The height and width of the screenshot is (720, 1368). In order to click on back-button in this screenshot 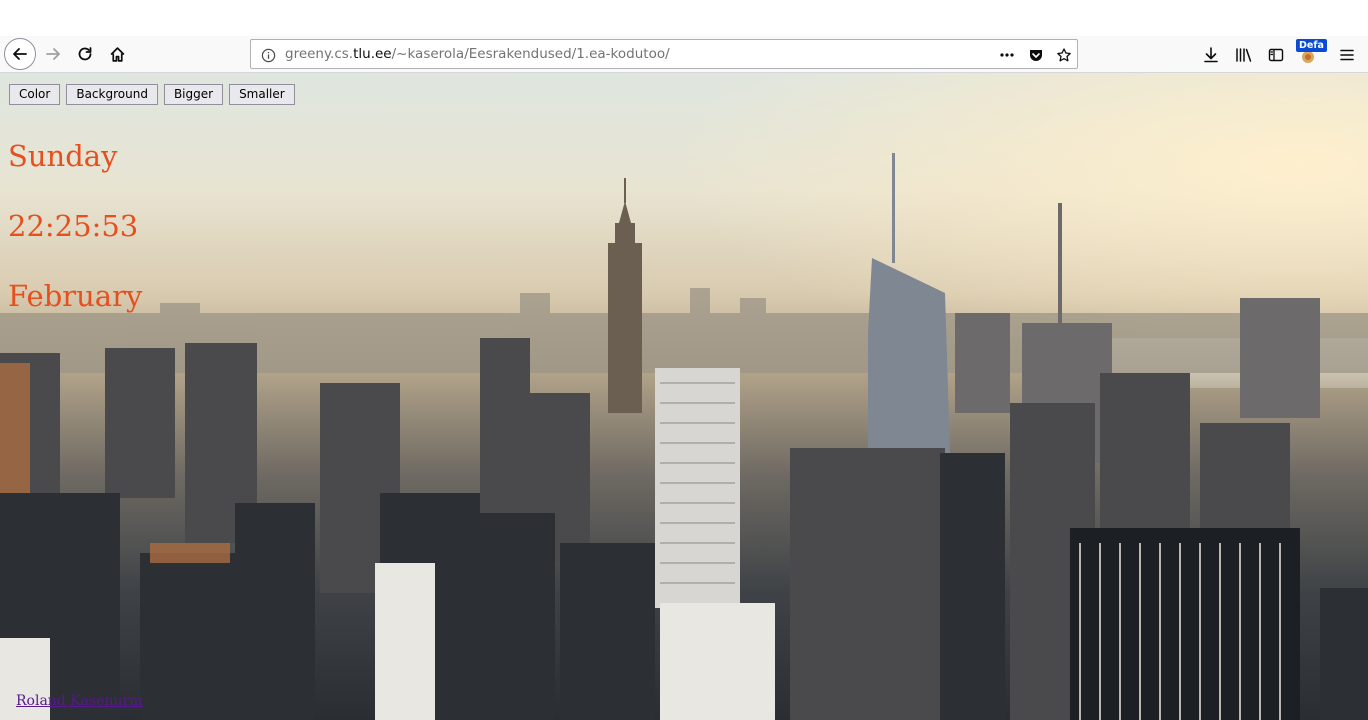, I will do `click(20, 54)`.